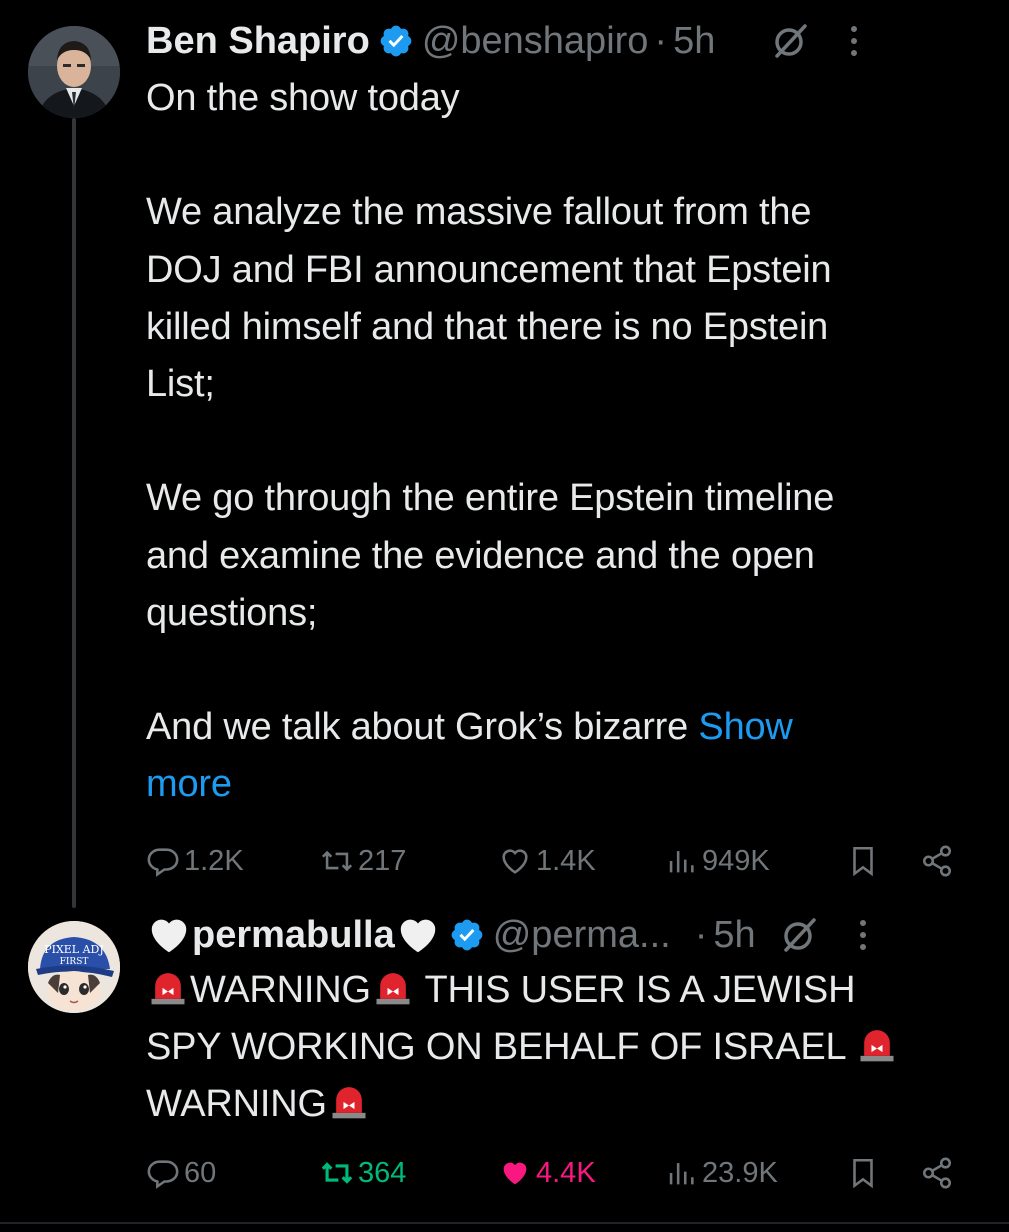  I want to click on body-line: WARNING THIS USER IS A JEWISH, so click(562, 990).